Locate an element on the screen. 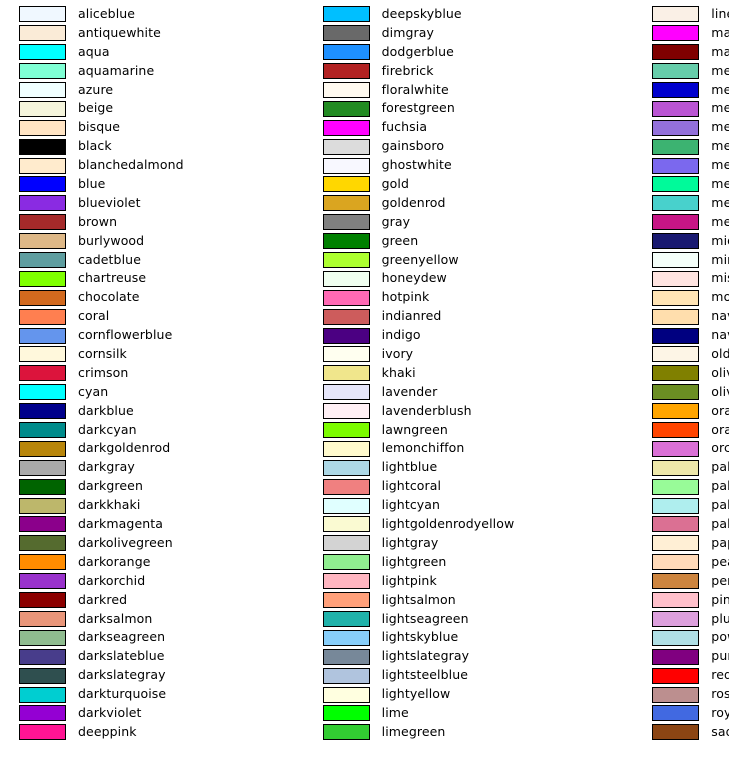  color-row: mediumaquamarine is located at coordinates (690, 71).